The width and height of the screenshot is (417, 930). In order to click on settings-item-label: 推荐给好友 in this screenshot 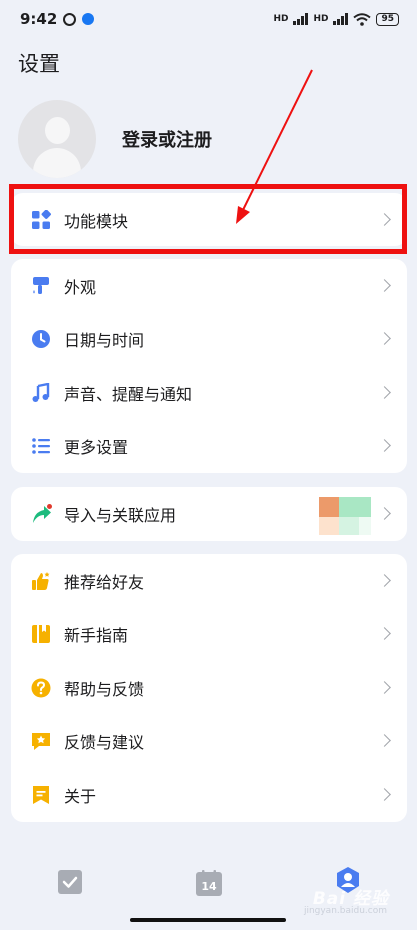, I will do `click(104, 582)`.